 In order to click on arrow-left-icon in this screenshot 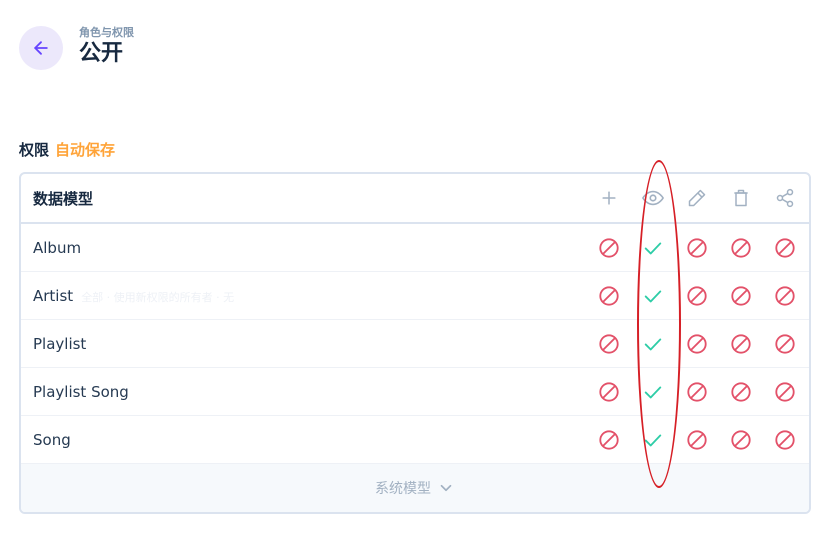, I will do `click(41, 48)`.